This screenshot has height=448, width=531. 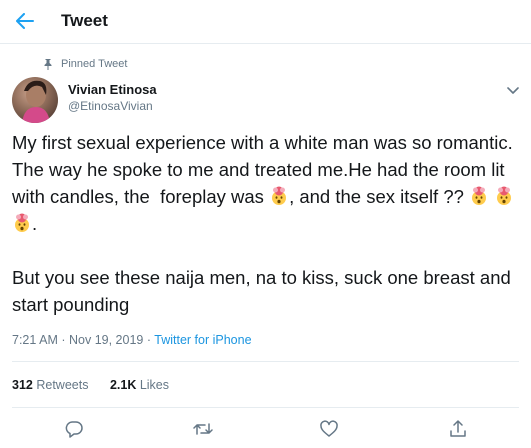 I want to click on likes-stat: 2.1K Likes, so click(x=139, y=385).